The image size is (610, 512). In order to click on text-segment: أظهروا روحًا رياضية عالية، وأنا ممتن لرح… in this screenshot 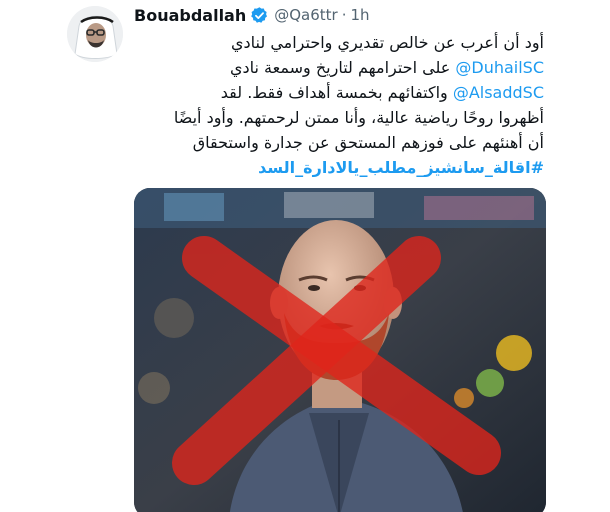, I will do `click(358, 117)`.